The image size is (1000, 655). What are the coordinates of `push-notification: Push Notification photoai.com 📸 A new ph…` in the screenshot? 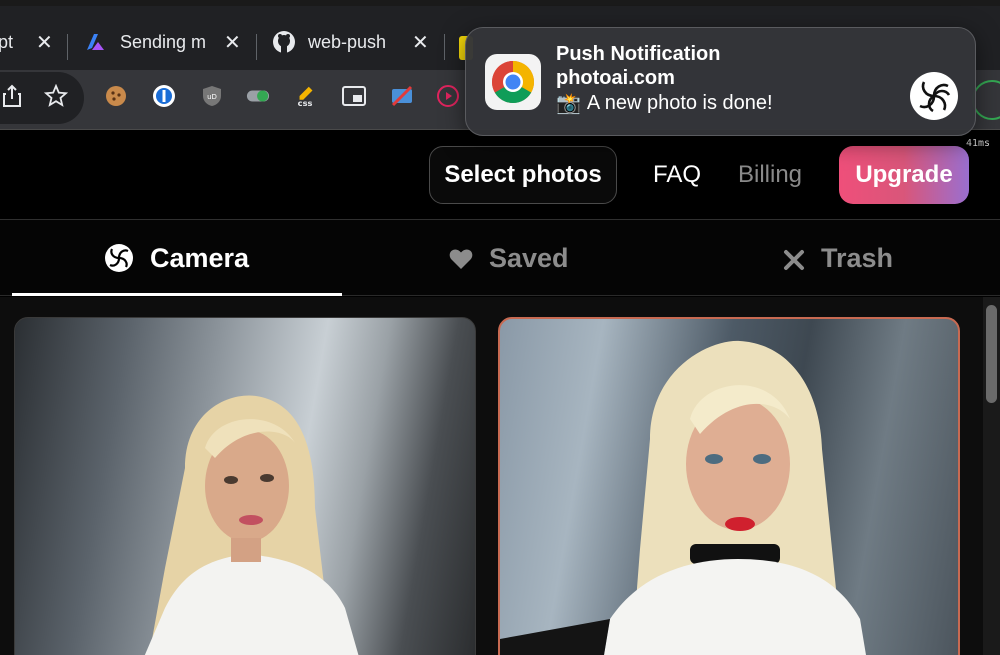 It's located at (720, 81).